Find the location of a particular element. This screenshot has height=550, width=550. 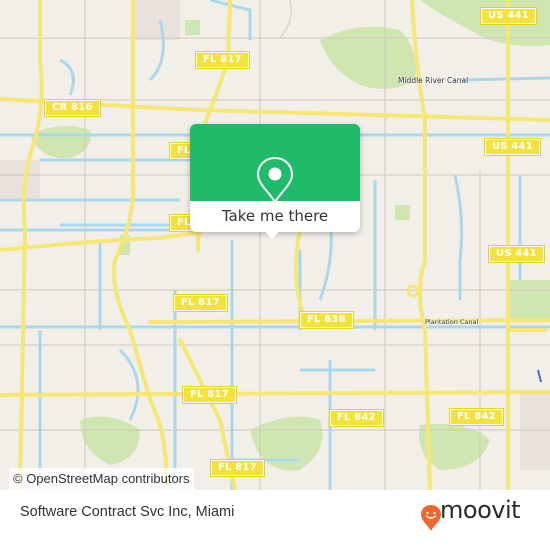

location-popup: Take me there is located at coordinates (275, 178).